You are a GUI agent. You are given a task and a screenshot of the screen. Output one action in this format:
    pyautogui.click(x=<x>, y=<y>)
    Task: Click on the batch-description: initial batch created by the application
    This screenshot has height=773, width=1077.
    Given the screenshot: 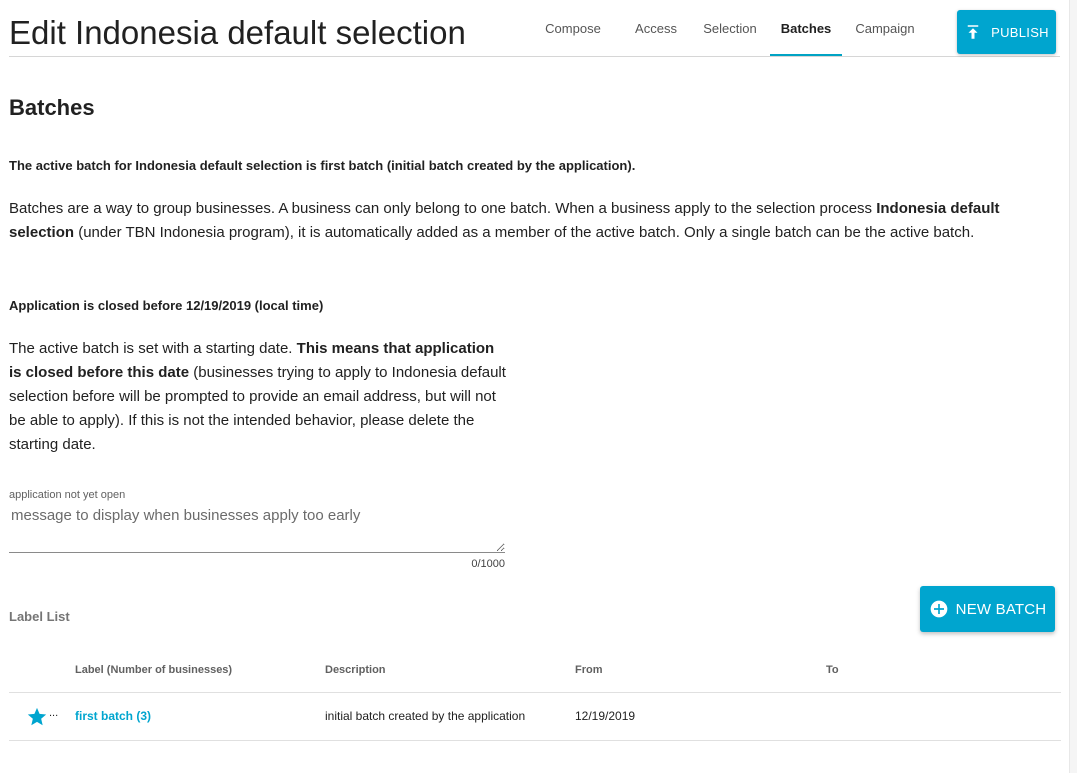 What is the action you would take?
    pyautogui.click(x=425, y=716)
    